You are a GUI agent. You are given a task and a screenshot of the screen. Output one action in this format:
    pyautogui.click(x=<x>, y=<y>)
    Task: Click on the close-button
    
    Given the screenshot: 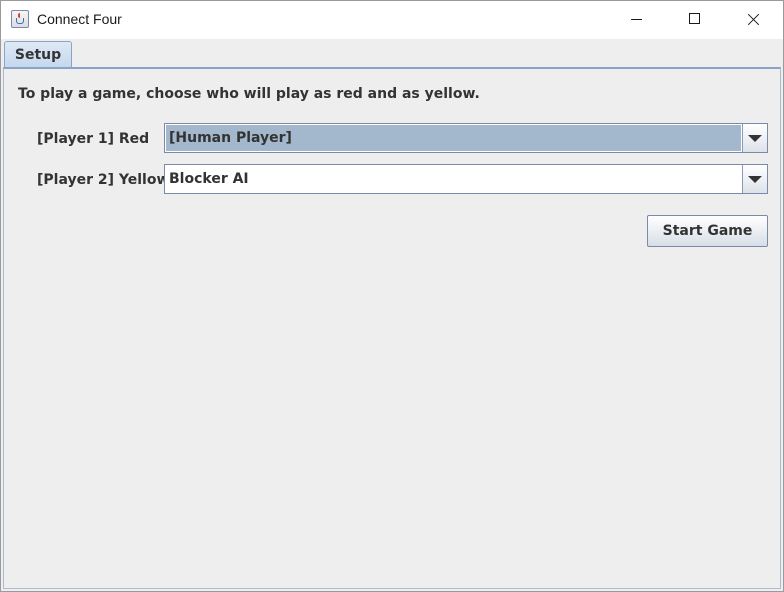 What is the action you would take?
    pyautogui.click(x=754, y=20)
    